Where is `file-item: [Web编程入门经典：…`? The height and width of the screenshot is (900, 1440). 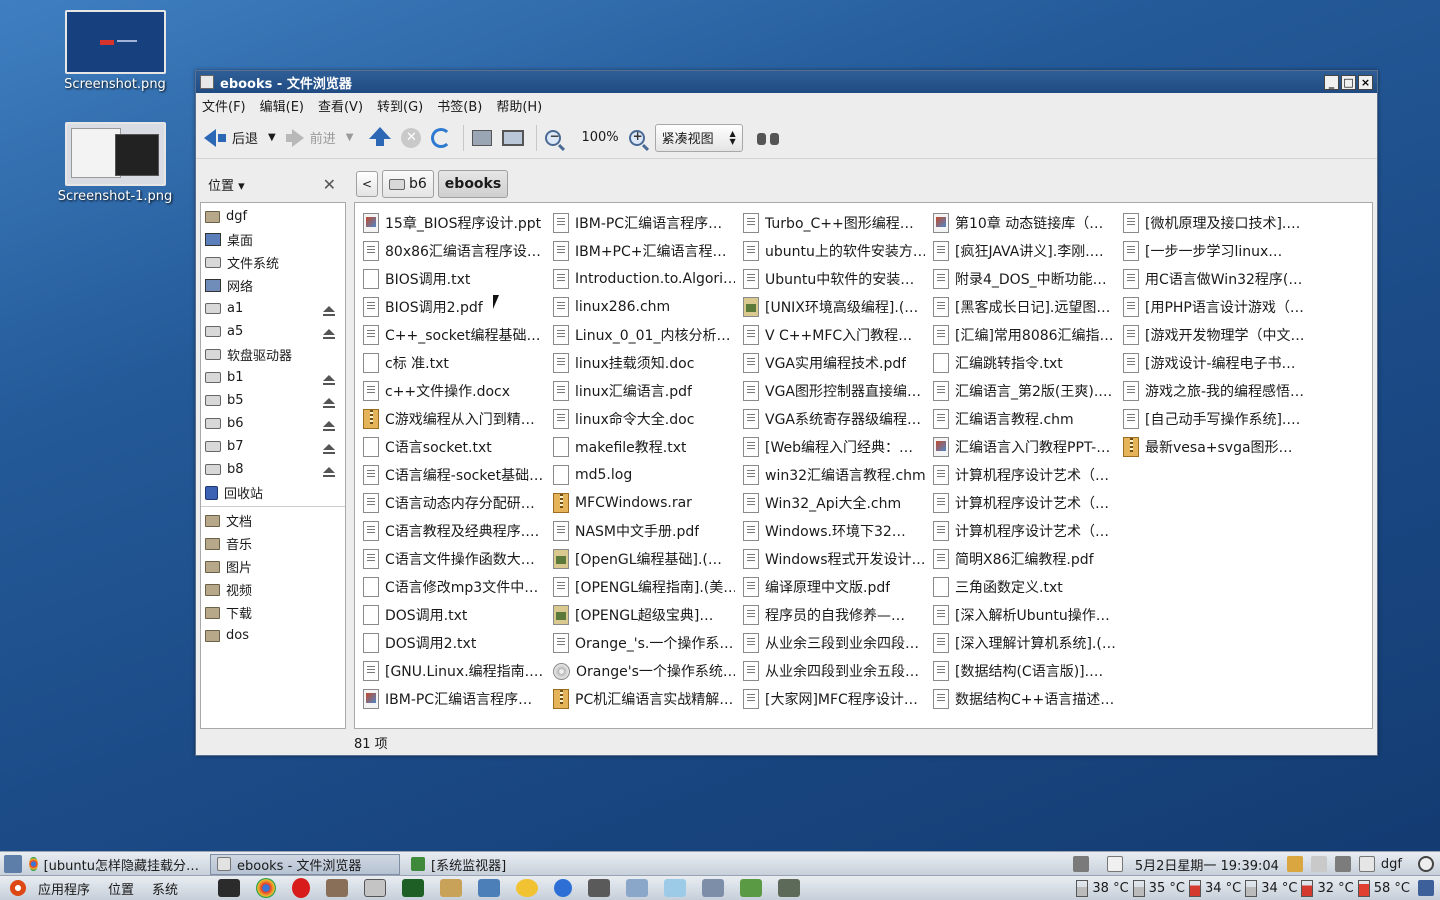
file-item: [Web编程入门经典：… is located at coordinates (834, 447).